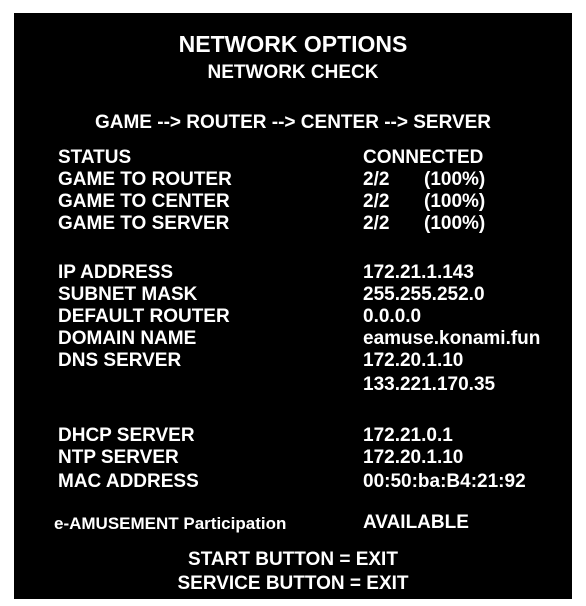 The image size is (586, 606). What do you see at coordinates (455, 179) in the screenshot?
I see `test-percent-router: (100%)` at bounding box center [455, 179].